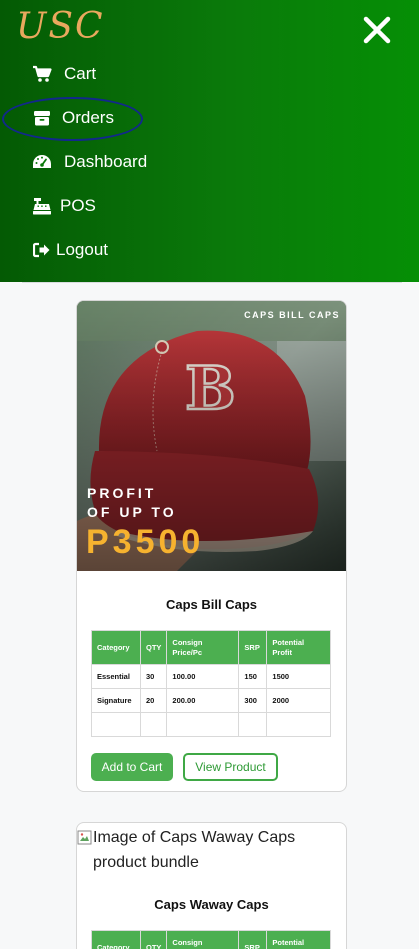 This screenshot has height=949, width=419. What do you see at coordinates (132, 767) in the screenshot?
I see `add-to-cart-button: Add to Cart` at bounding box center [132, 767].